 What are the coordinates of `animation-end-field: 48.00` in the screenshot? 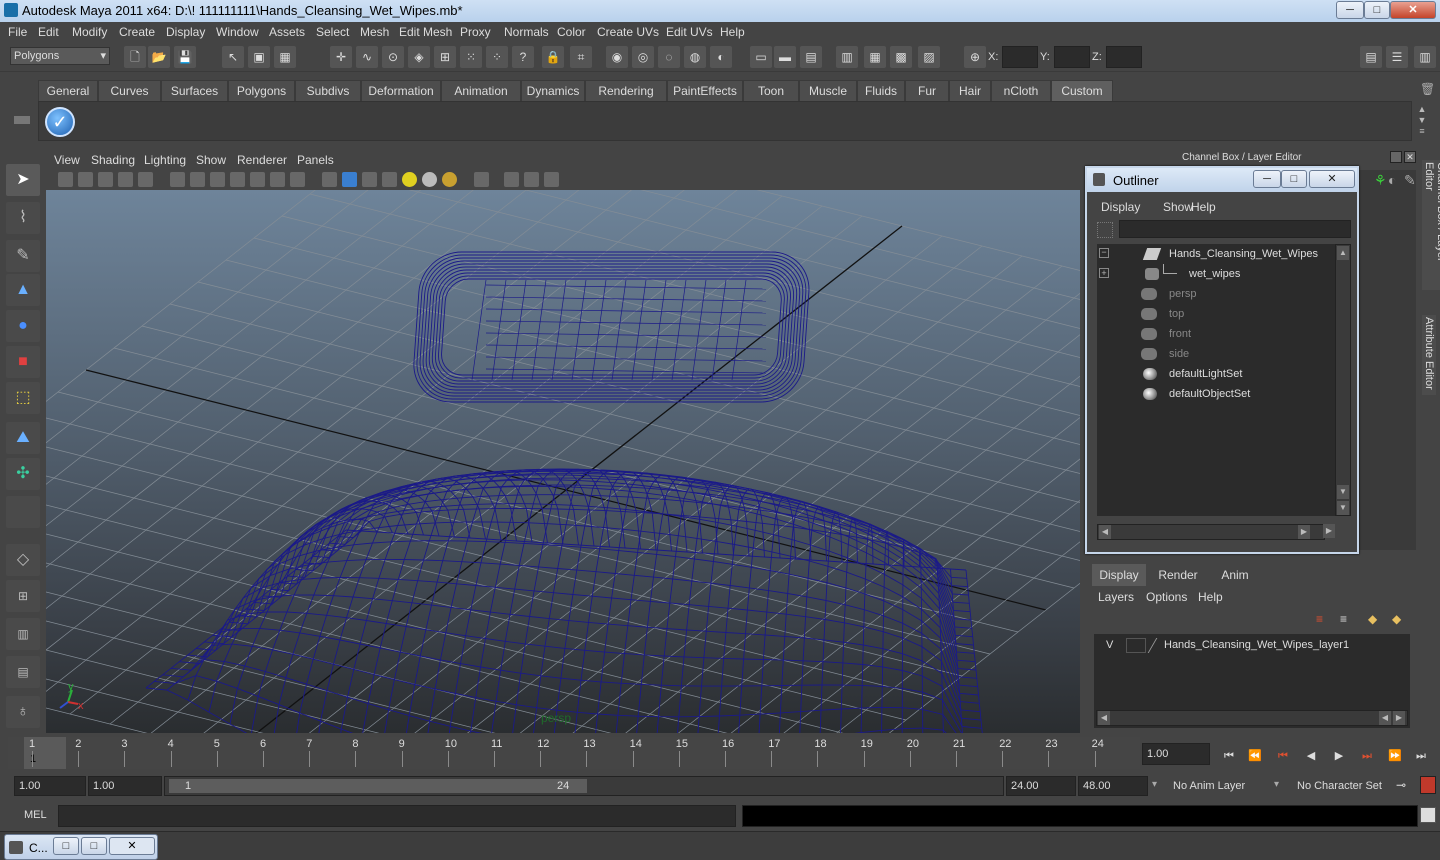 It's located at (1113, 786).